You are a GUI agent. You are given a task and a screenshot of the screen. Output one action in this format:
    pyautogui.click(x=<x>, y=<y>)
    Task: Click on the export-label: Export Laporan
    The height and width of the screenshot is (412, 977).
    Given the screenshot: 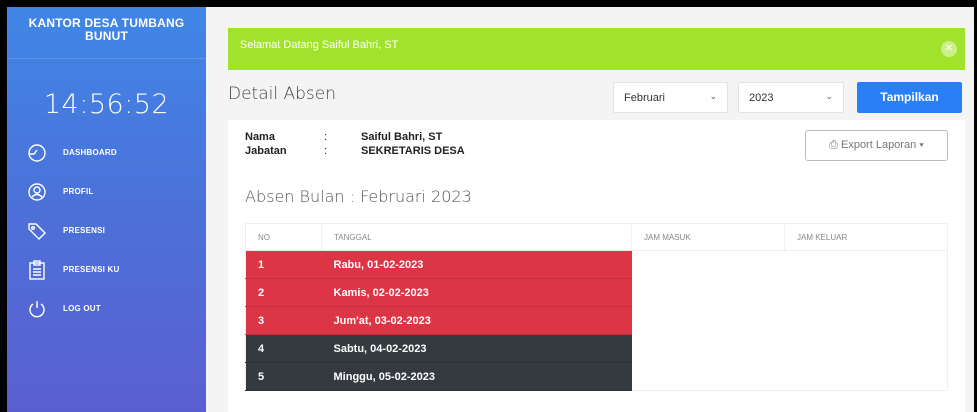 What is the action you would take?
    pyautogui.click(x=878, y=145)
    